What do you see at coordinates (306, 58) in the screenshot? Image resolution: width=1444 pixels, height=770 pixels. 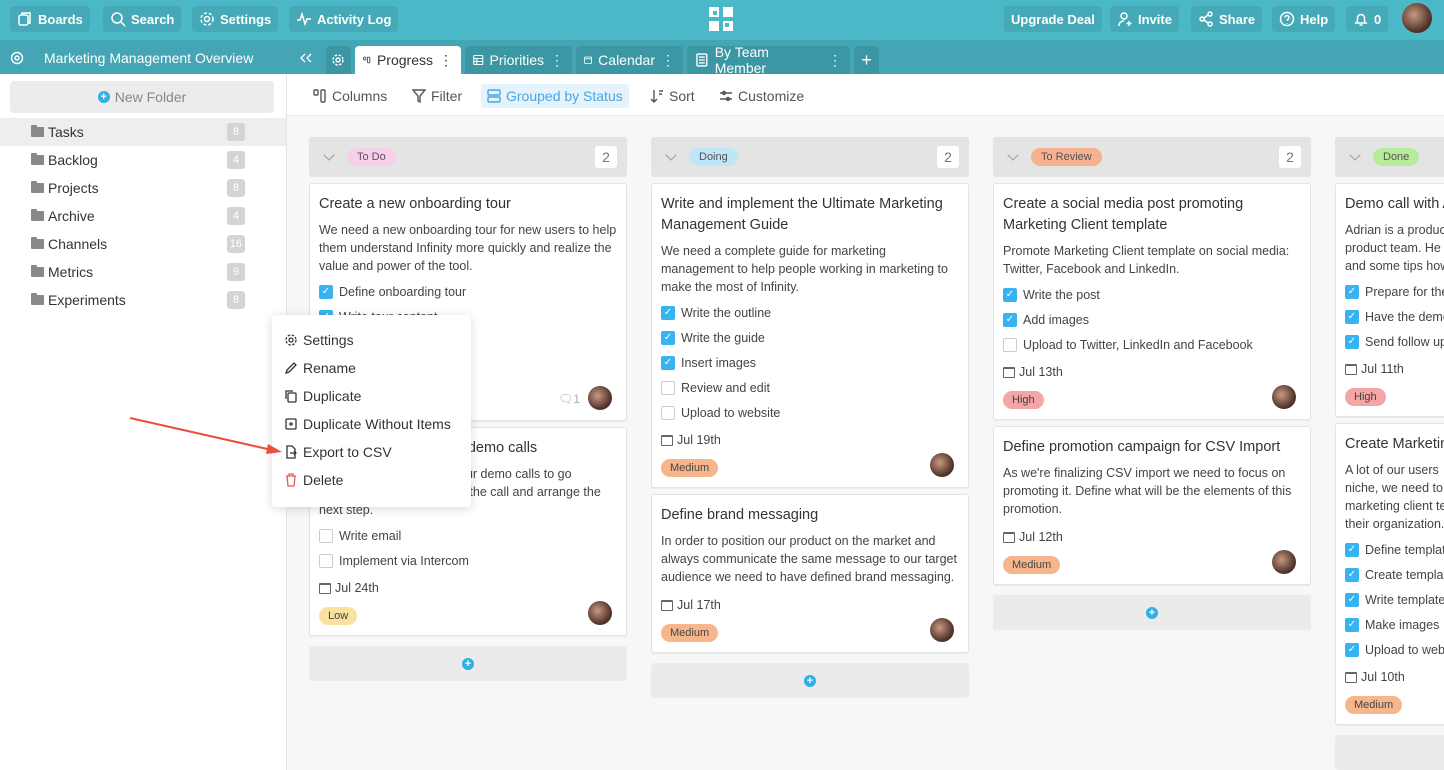 I see `collapse-sidebar-icon` at bounding box center [306, 58].